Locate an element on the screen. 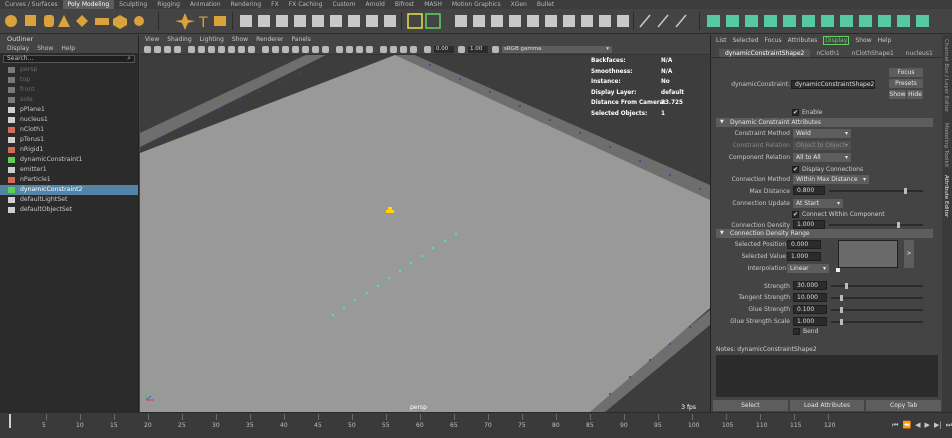  current-time-marker is located at coordinates (10, 421).